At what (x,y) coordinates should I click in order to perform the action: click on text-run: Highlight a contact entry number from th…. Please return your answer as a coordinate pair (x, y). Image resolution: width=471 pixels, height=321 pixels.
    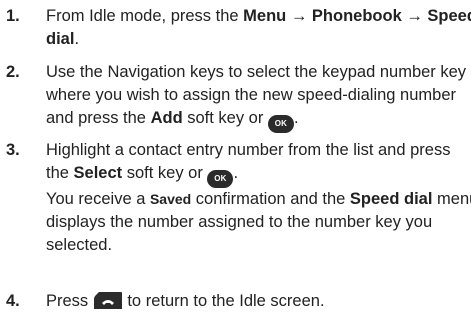
    Looking at the image, I should click on (248, 150).